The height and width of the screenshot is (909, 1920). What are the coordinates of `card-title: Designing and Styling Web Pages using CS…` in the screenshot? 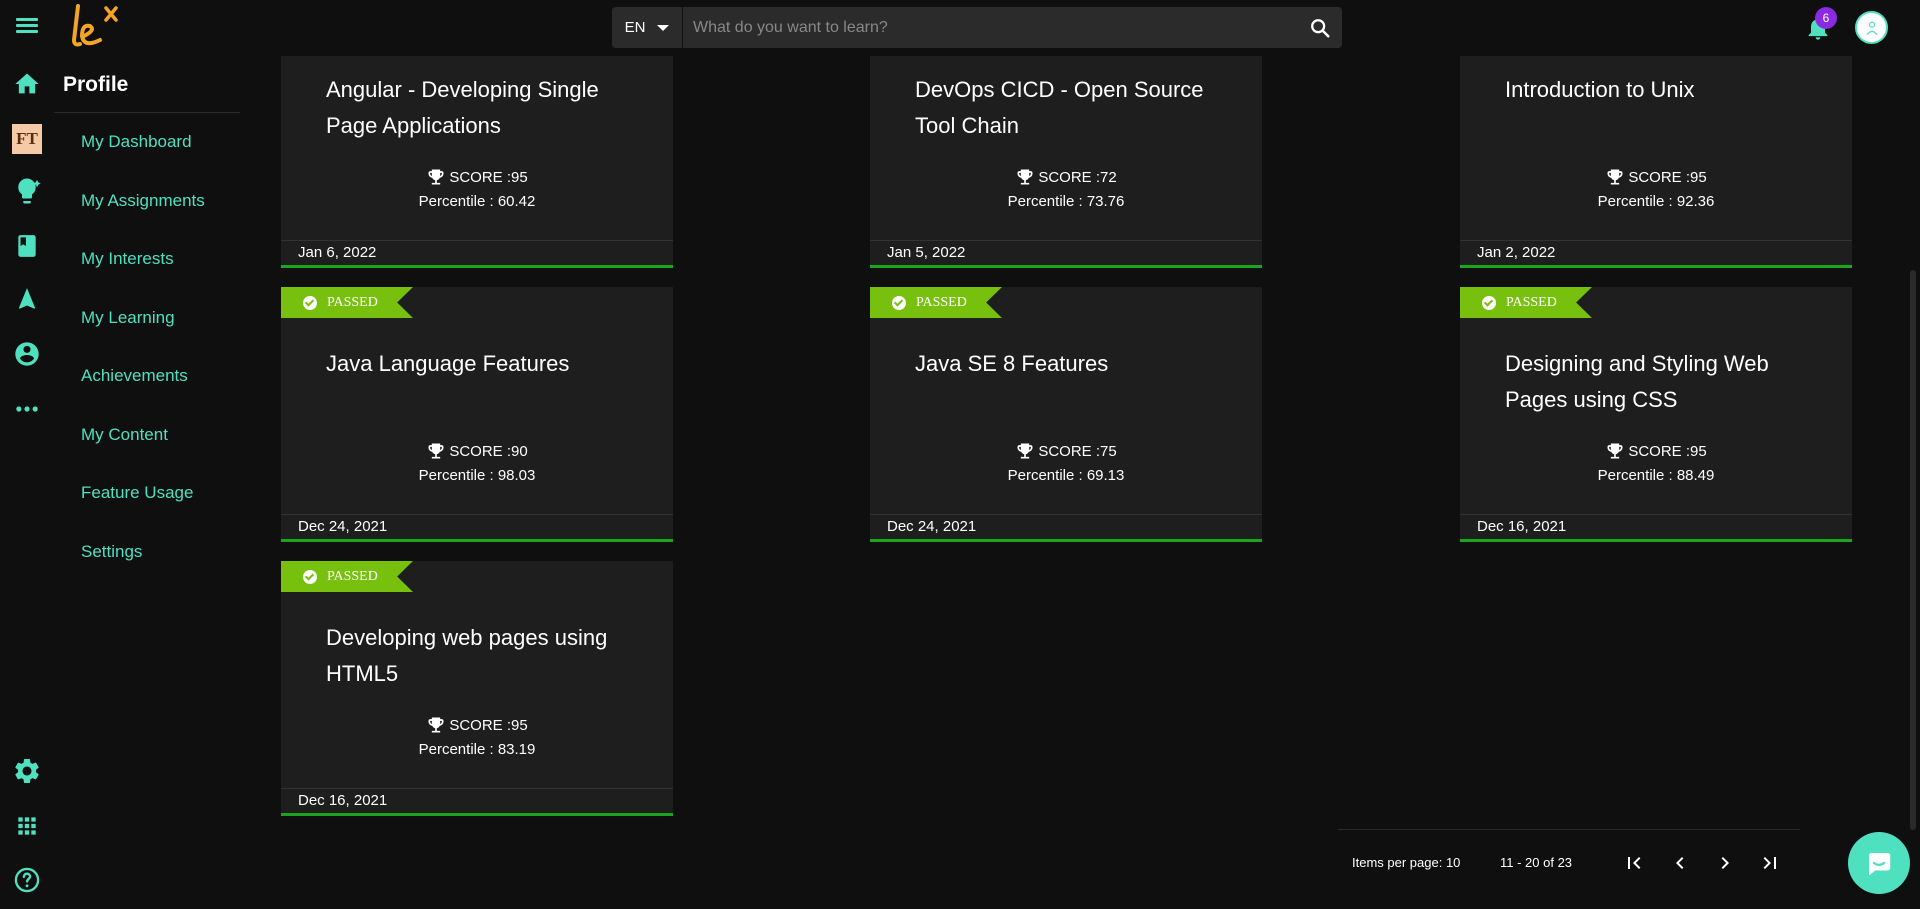 It's located at (1637, 381).